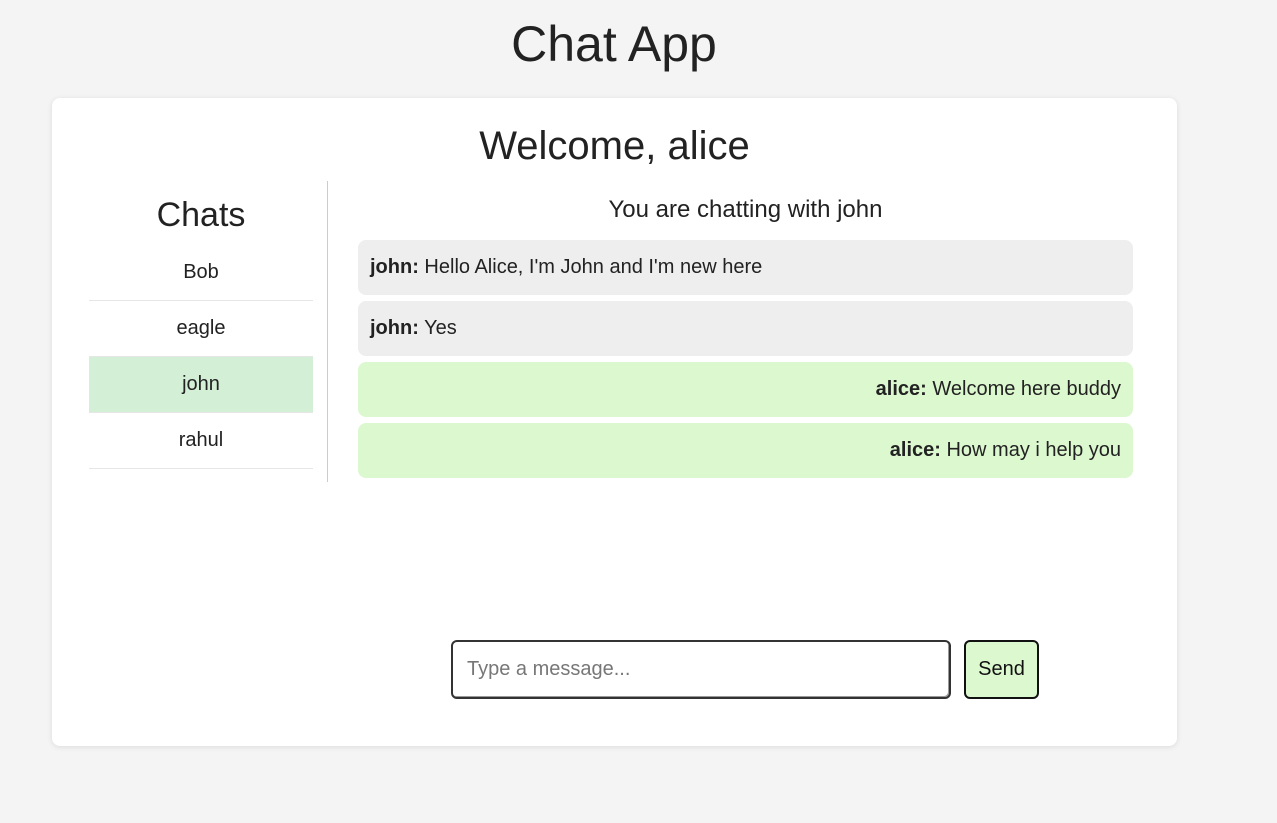 The width and height of the screenshot is (1277, 823). Describe the element at coordinates (1001, 669) in the screenshot. I see `send-button: Send` at that location.